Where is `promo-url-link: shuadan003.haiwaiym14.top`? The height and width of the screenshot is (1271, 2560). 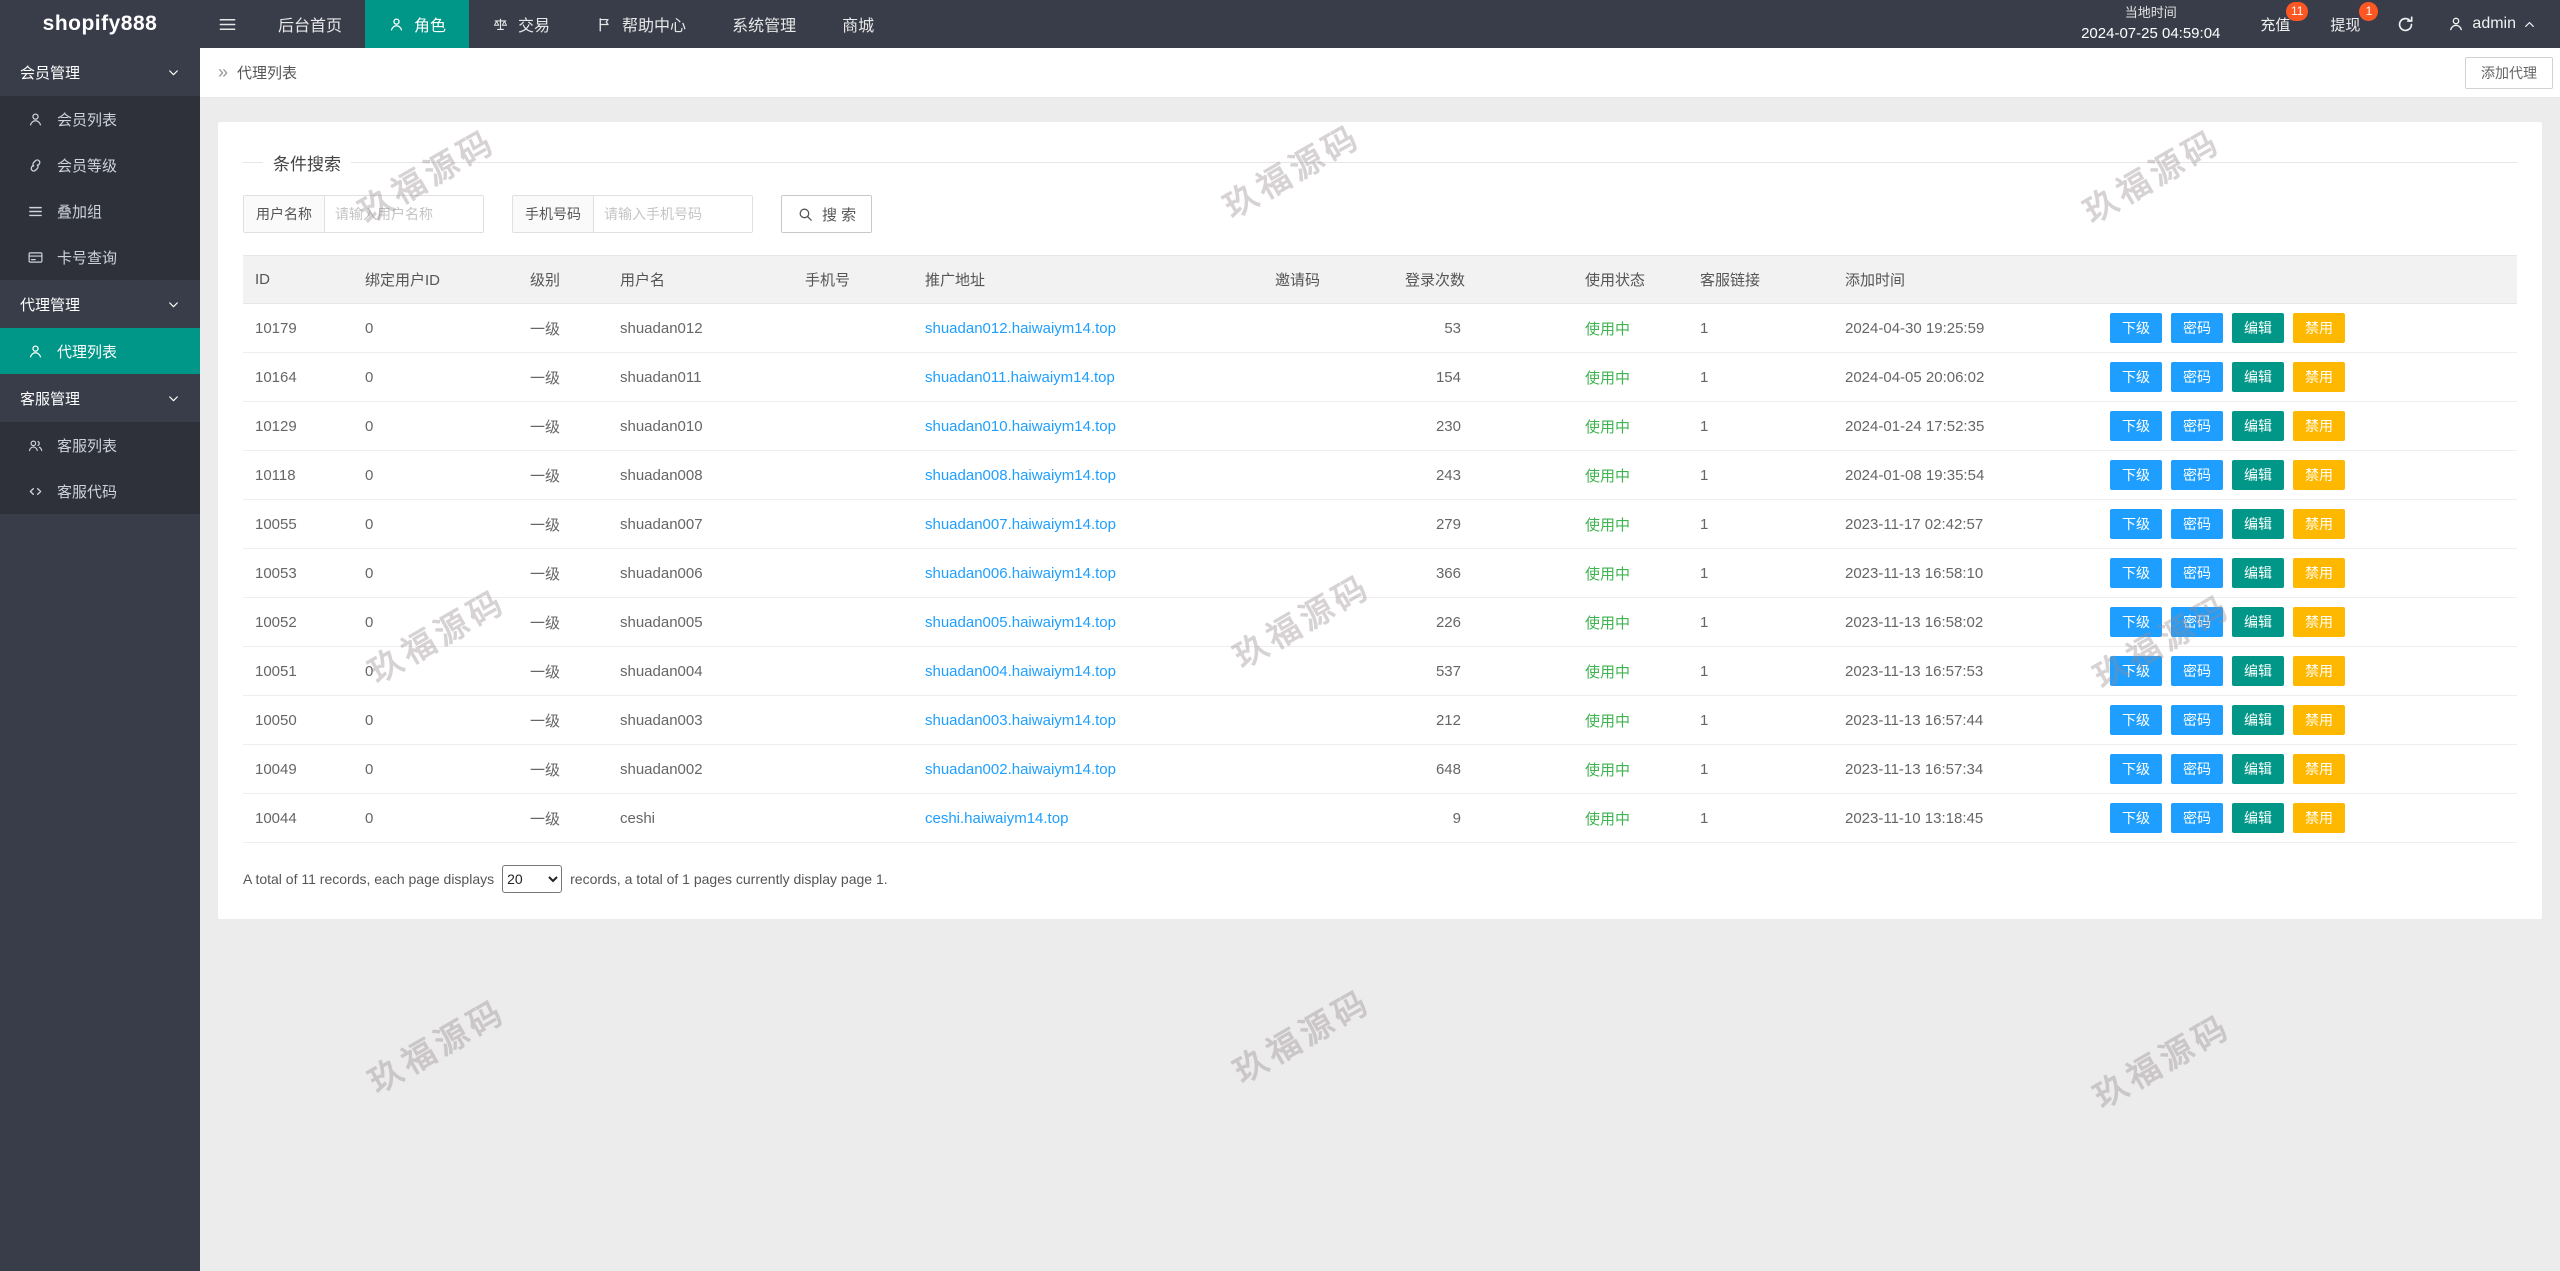 promo-url-link: shuadan003.haiwaiym14.top is located at coordinates (1020, 720).